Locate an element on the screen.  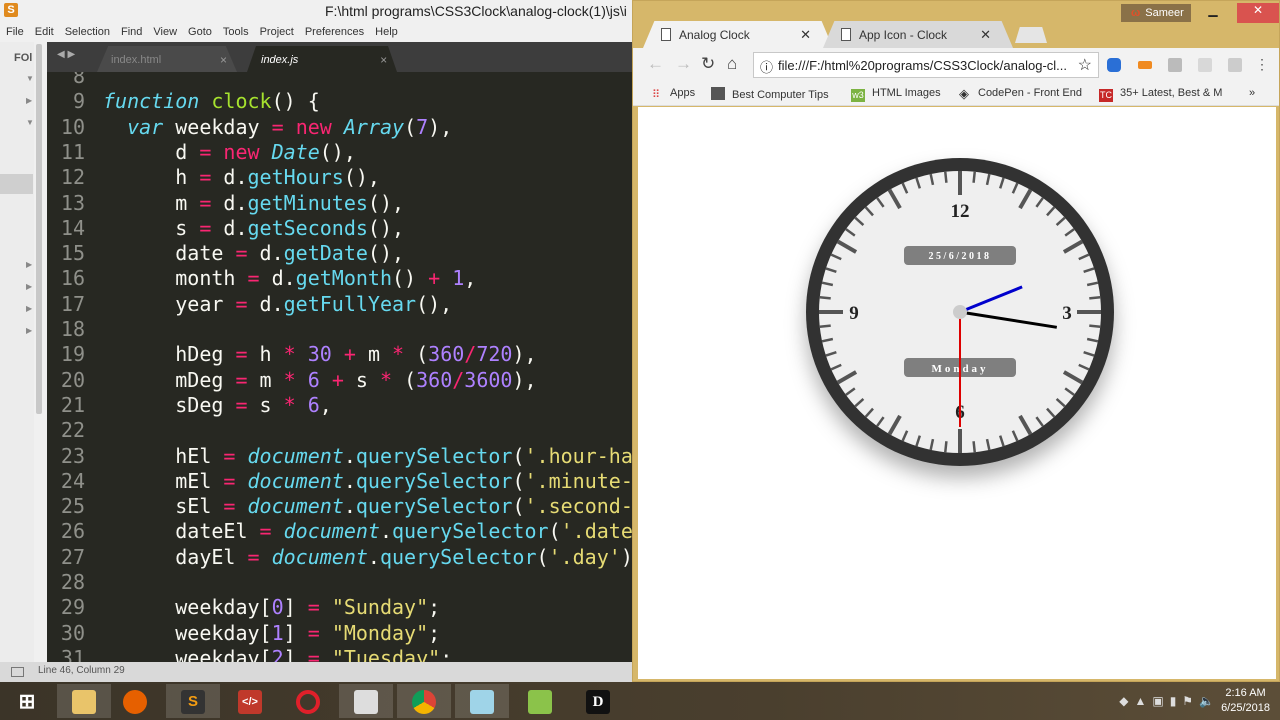
tab-nav-arrows-icon: ◀ ▶ is located at coordinates (66, 54).